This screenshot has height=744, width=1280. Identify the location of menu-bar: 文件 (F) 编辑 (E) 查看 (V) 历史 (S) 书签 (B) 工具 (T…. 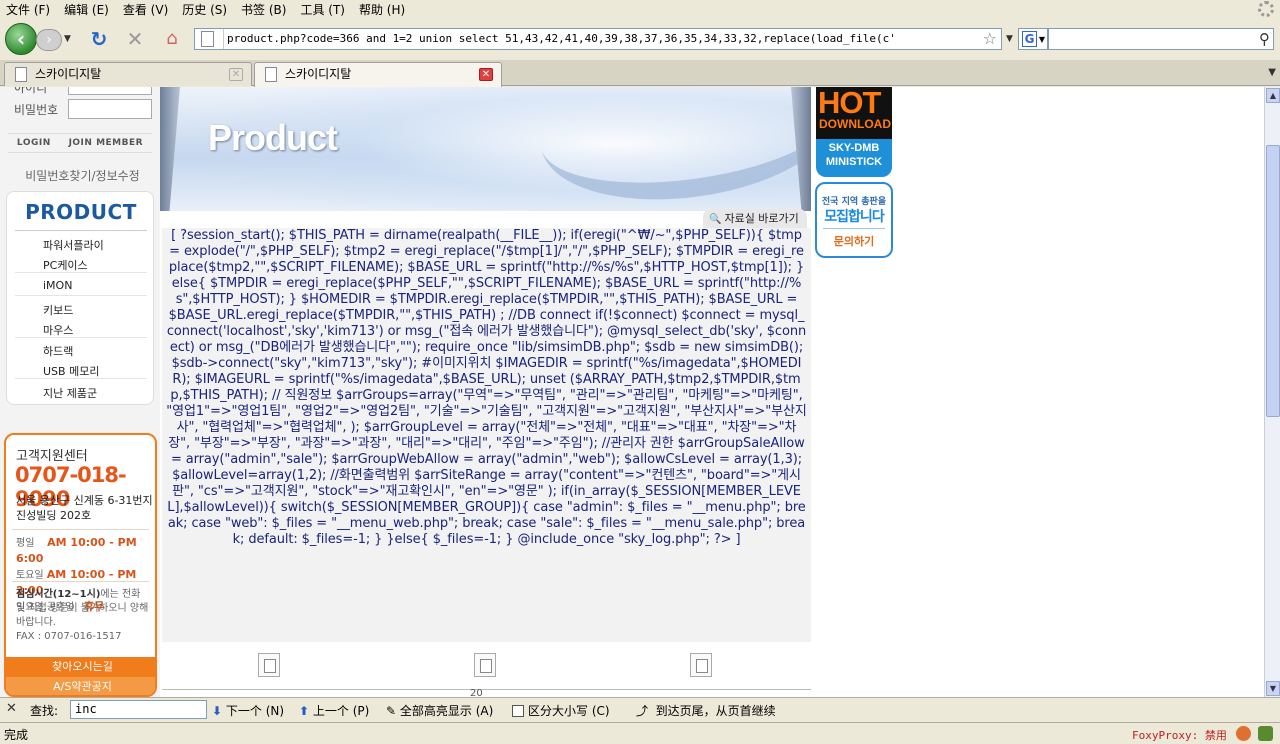
(640, 9).